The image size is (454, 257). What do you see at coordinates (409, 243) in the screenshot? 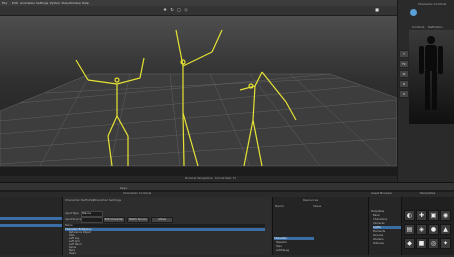
I see `template-tile: ◆` at bounding box center [409, 243].